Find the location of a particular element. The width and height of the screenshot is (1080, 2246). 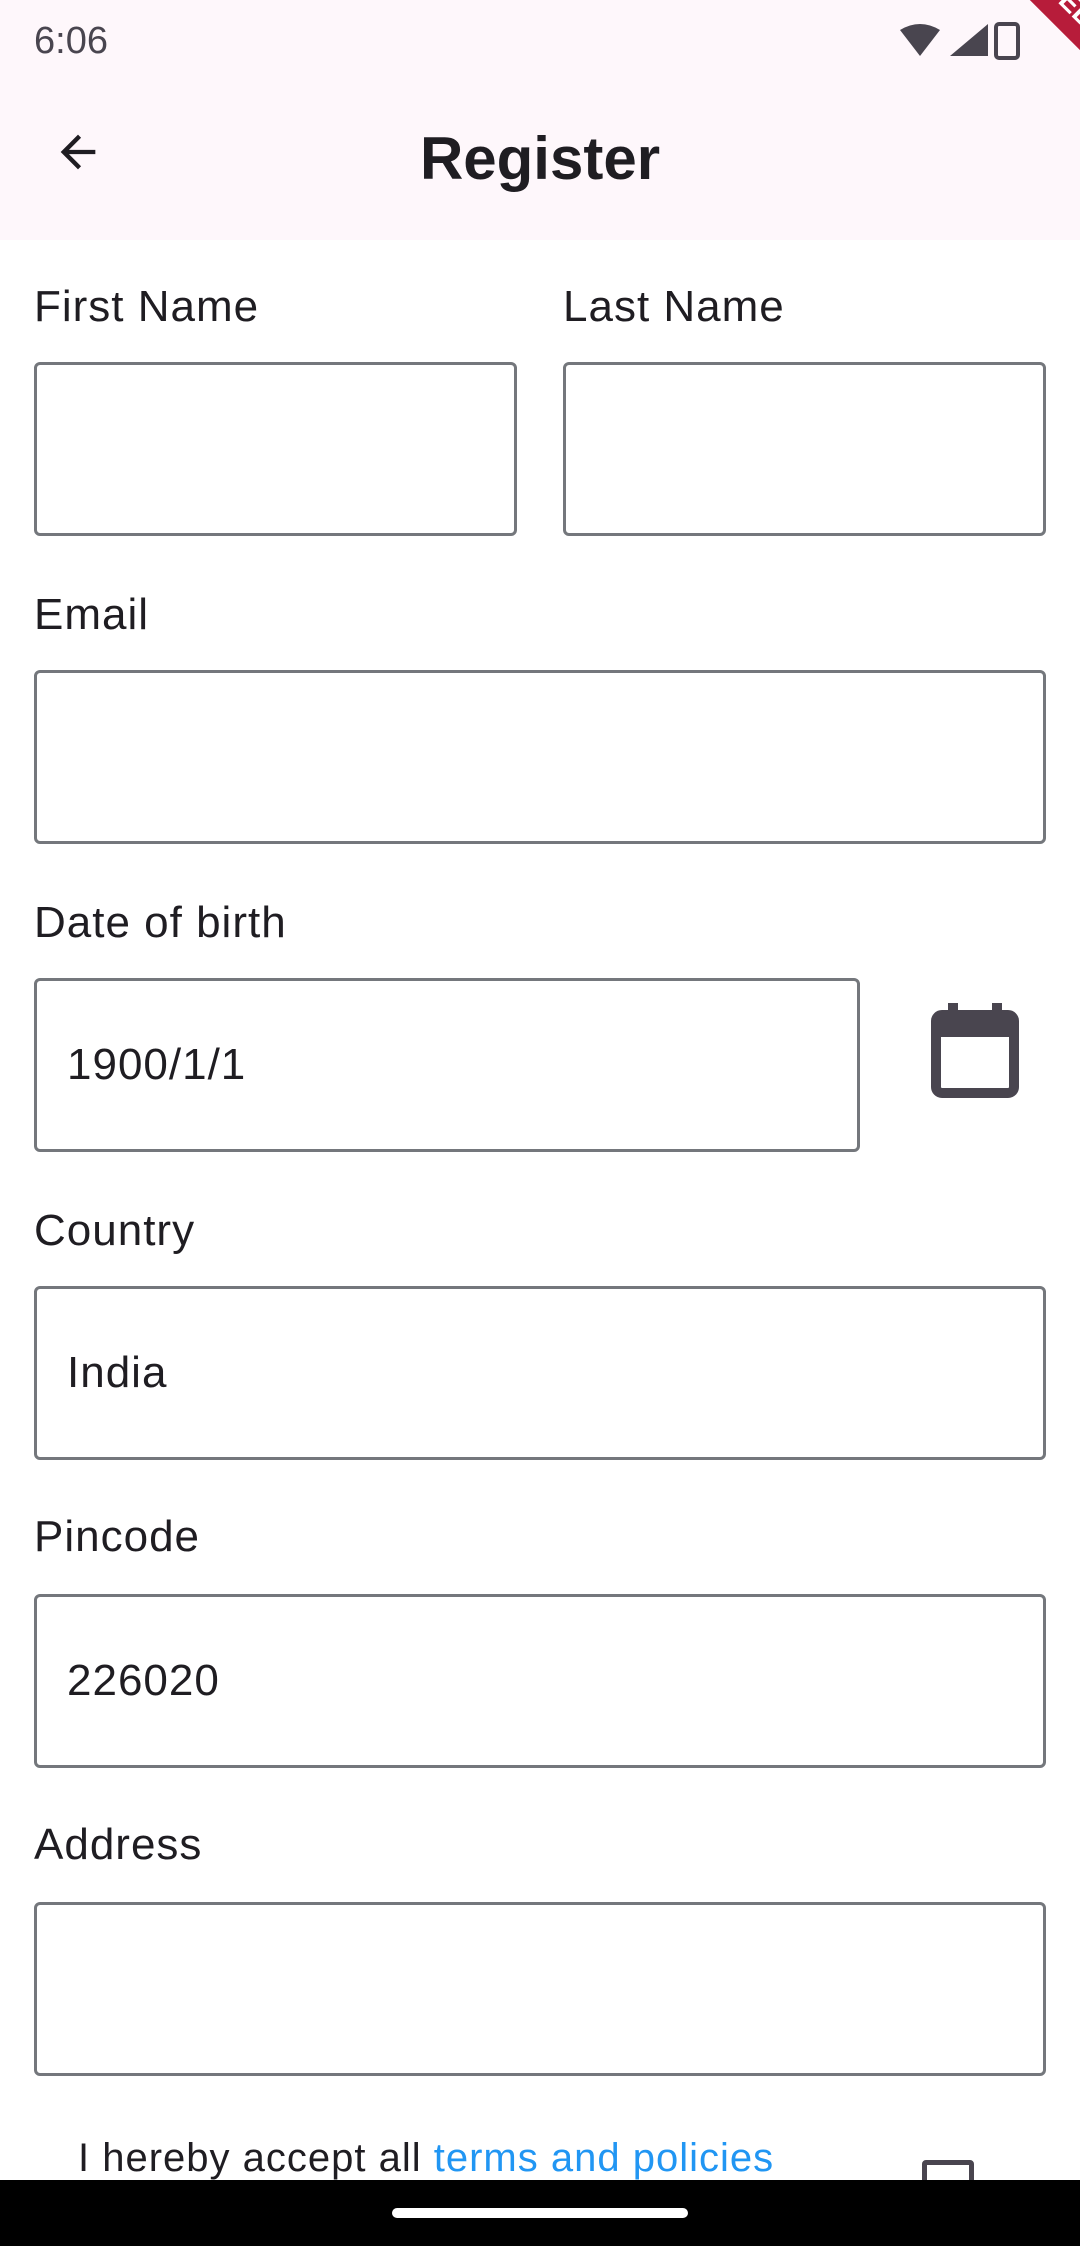

date-picker-button is located at coordinates (975, 1051).